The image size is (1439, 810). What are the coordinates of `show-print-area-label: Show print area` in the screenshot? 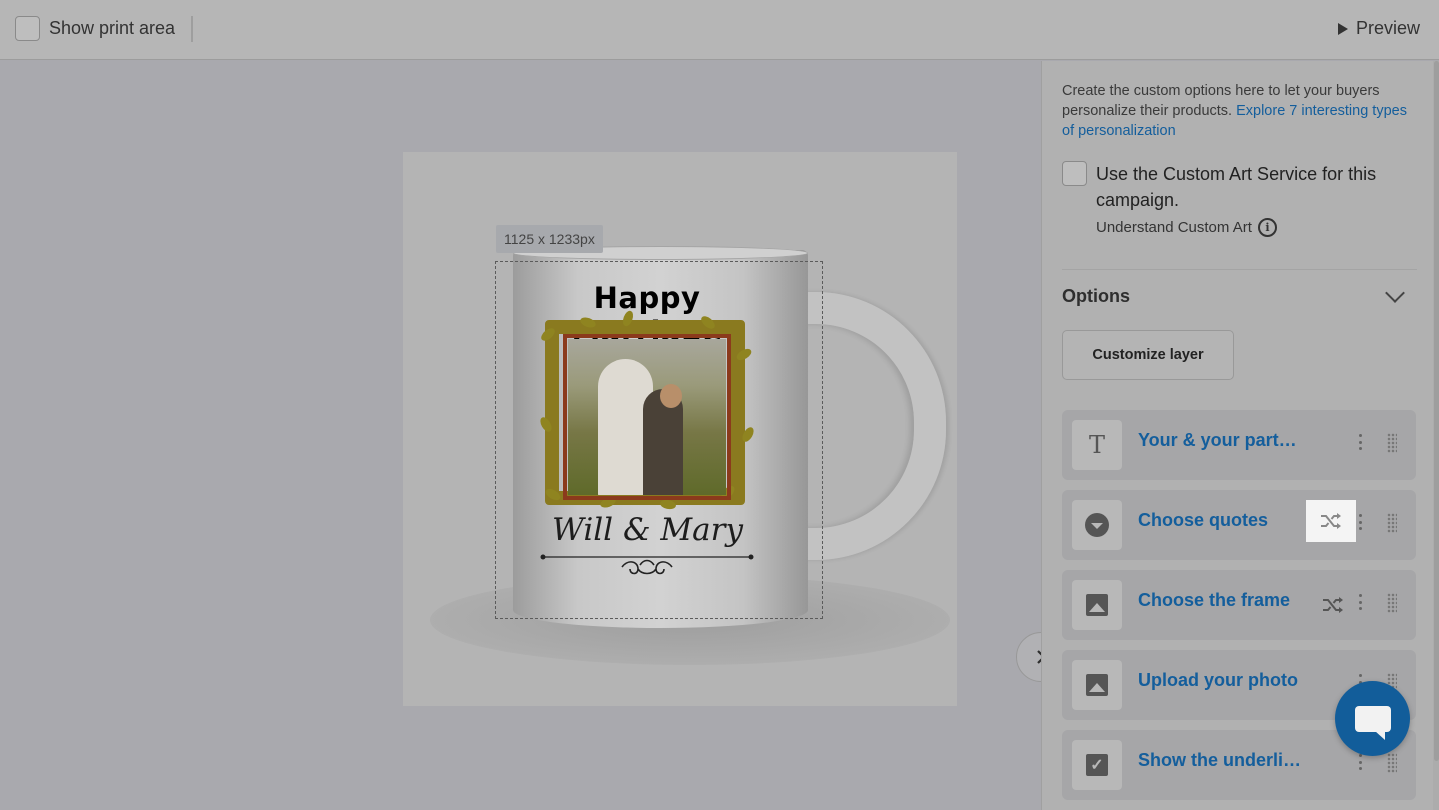 It's located at (112, 28).